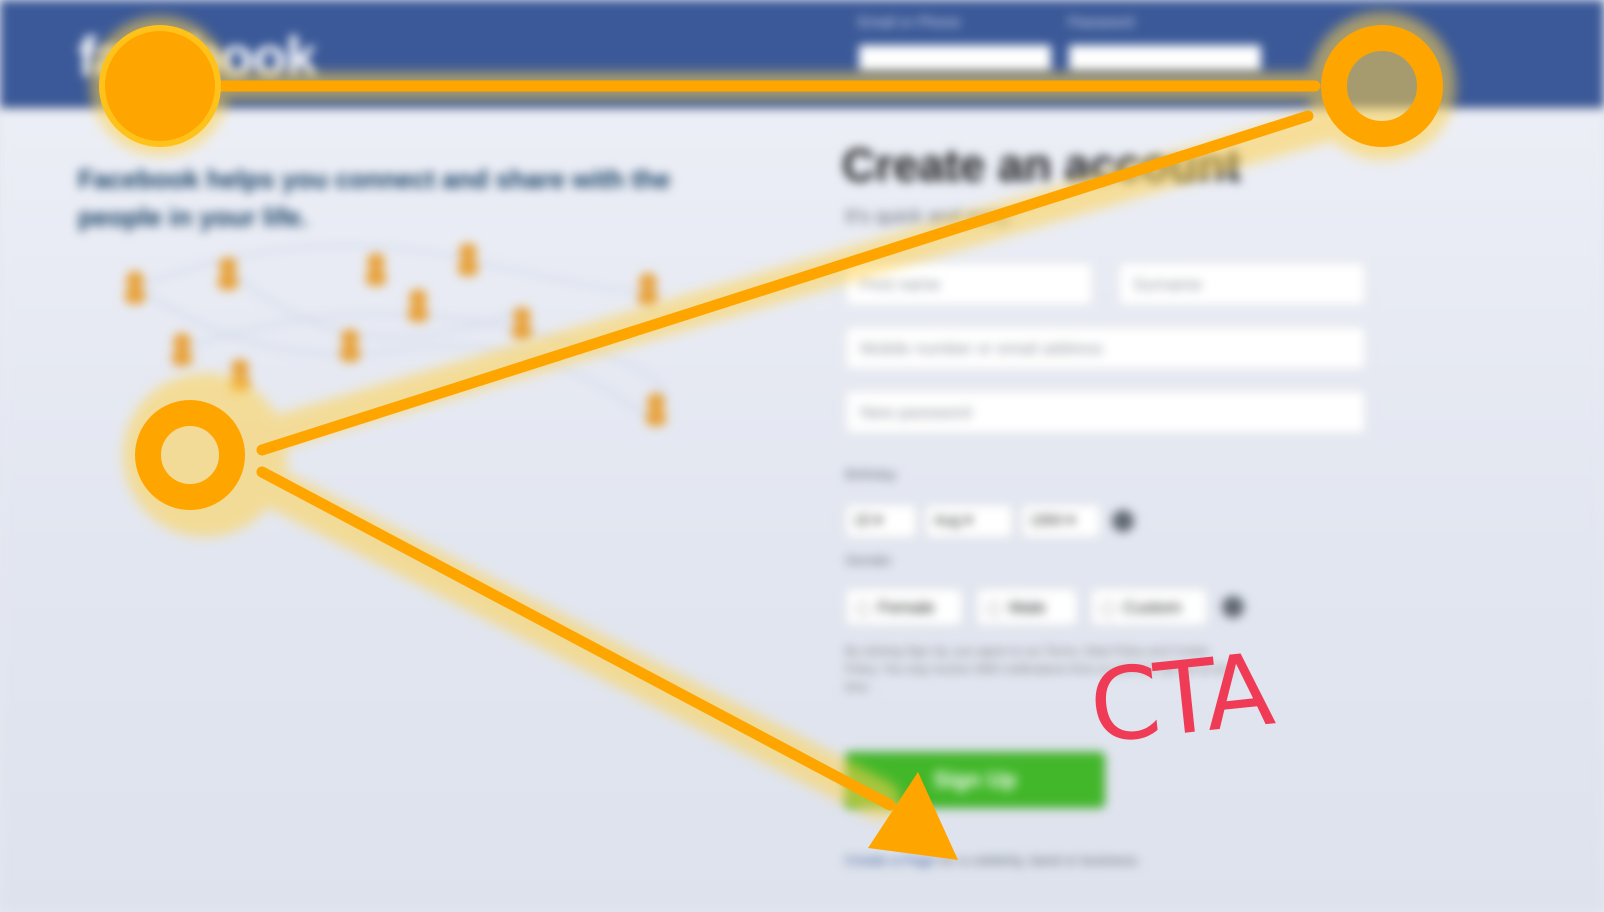  I want to click on surname-field: Surname, so click(1242, 284).